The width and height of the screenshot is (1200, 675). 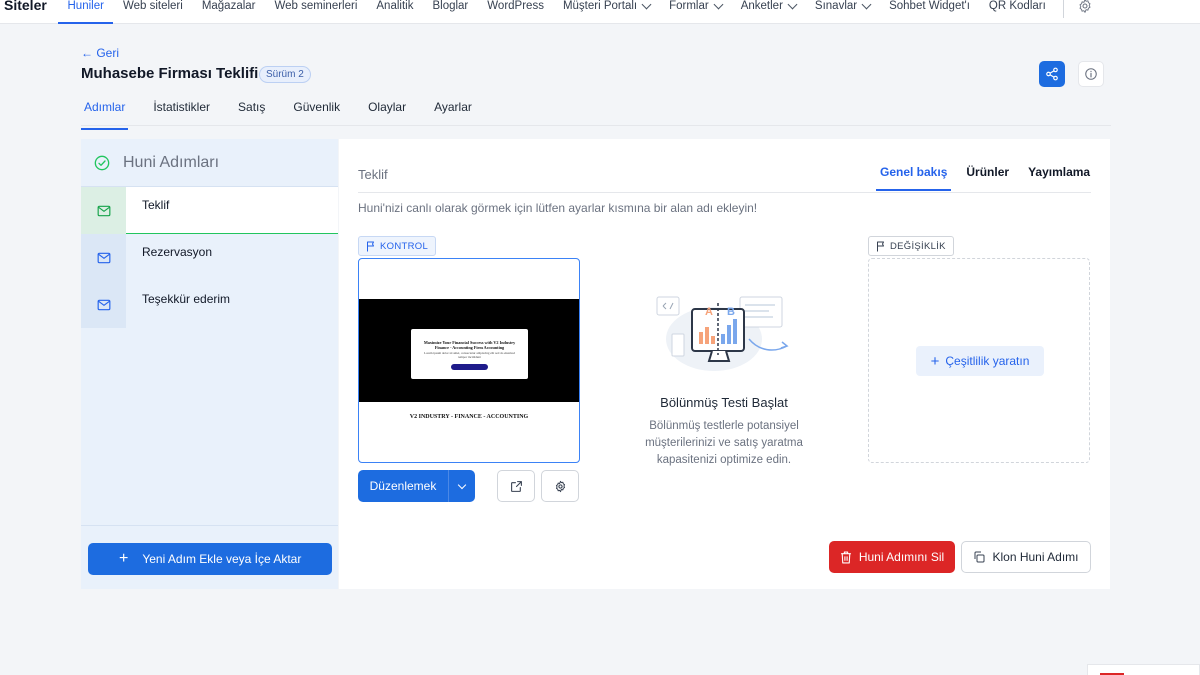 What do you see at coordinates (929, 6) in the screenshot?
I see `nav-item-label: Sohbet Widget'ı` at bounding box center [929, 6].